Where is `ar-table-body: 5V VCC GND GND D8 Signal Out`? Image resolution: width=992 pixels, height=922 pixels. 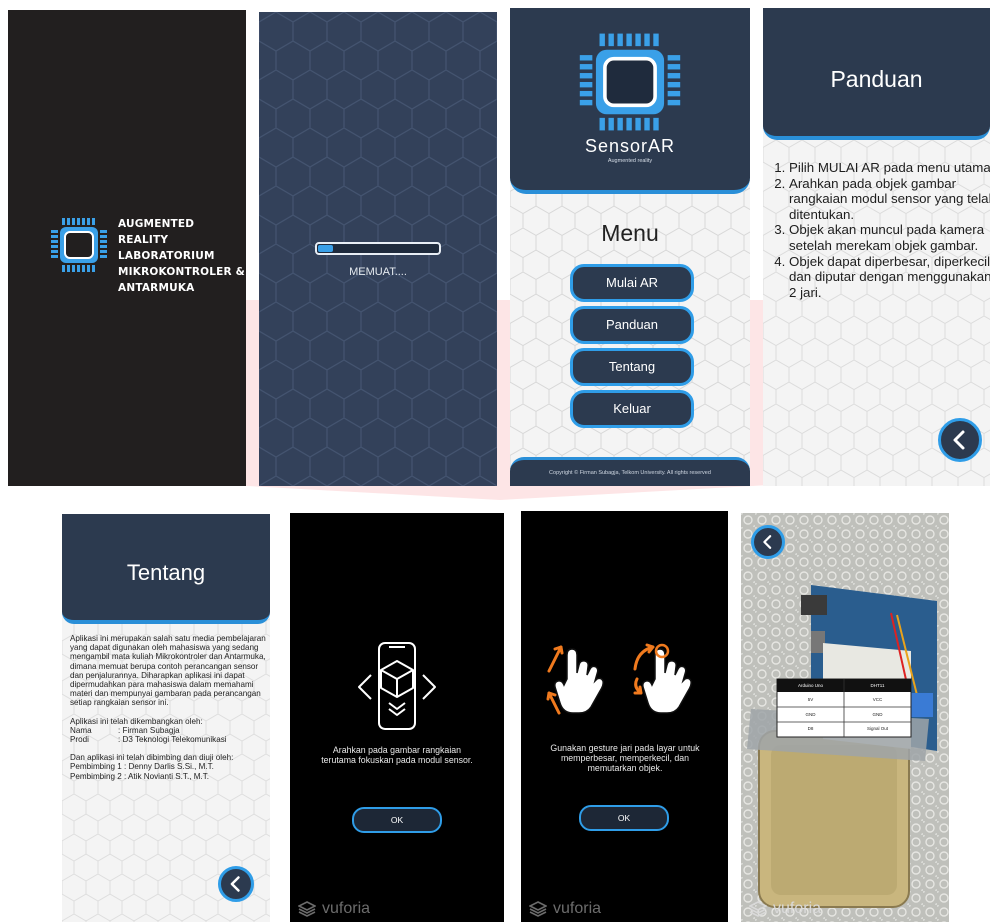 ar-table-body: 5V VCC GND GND D8 Signal Out is located at coordinates (844, 715).